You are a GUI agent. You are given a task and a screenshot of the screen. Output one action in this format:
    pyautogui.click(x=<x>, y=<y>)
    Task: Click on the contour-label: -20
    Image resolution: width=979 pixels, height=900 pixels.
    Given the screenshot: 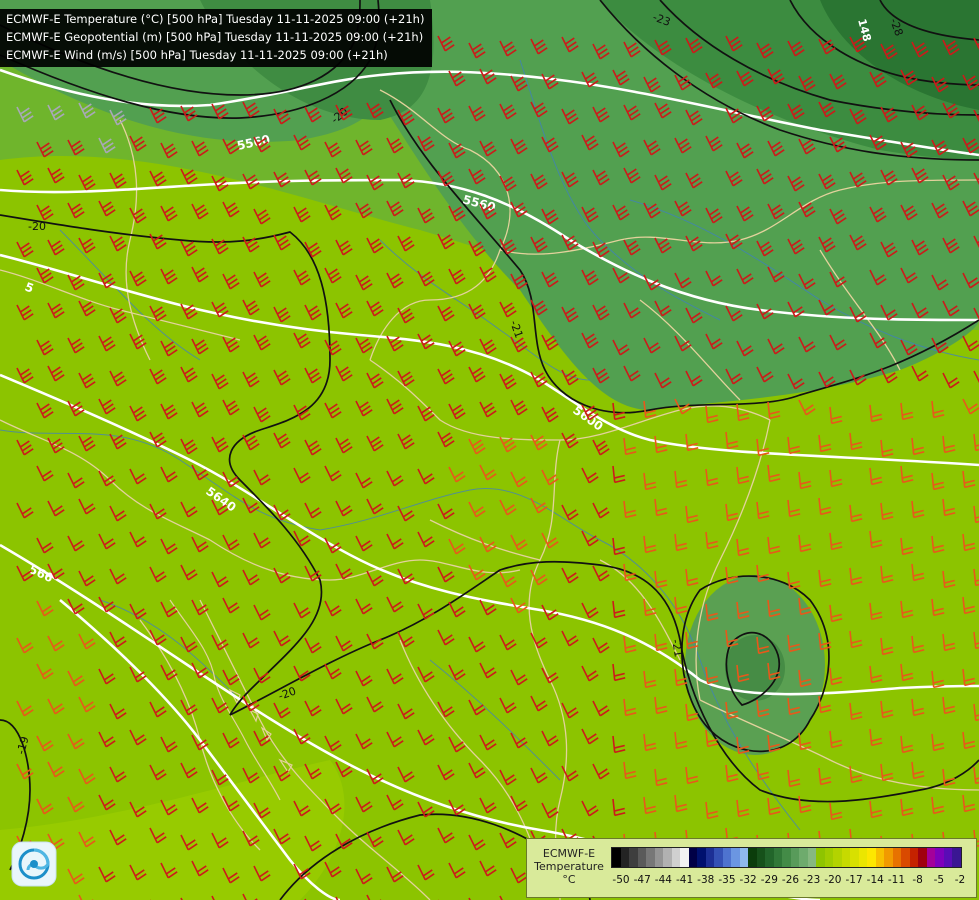 What is the action you would take?
    pyautogui.click(x=37, y=226)
    